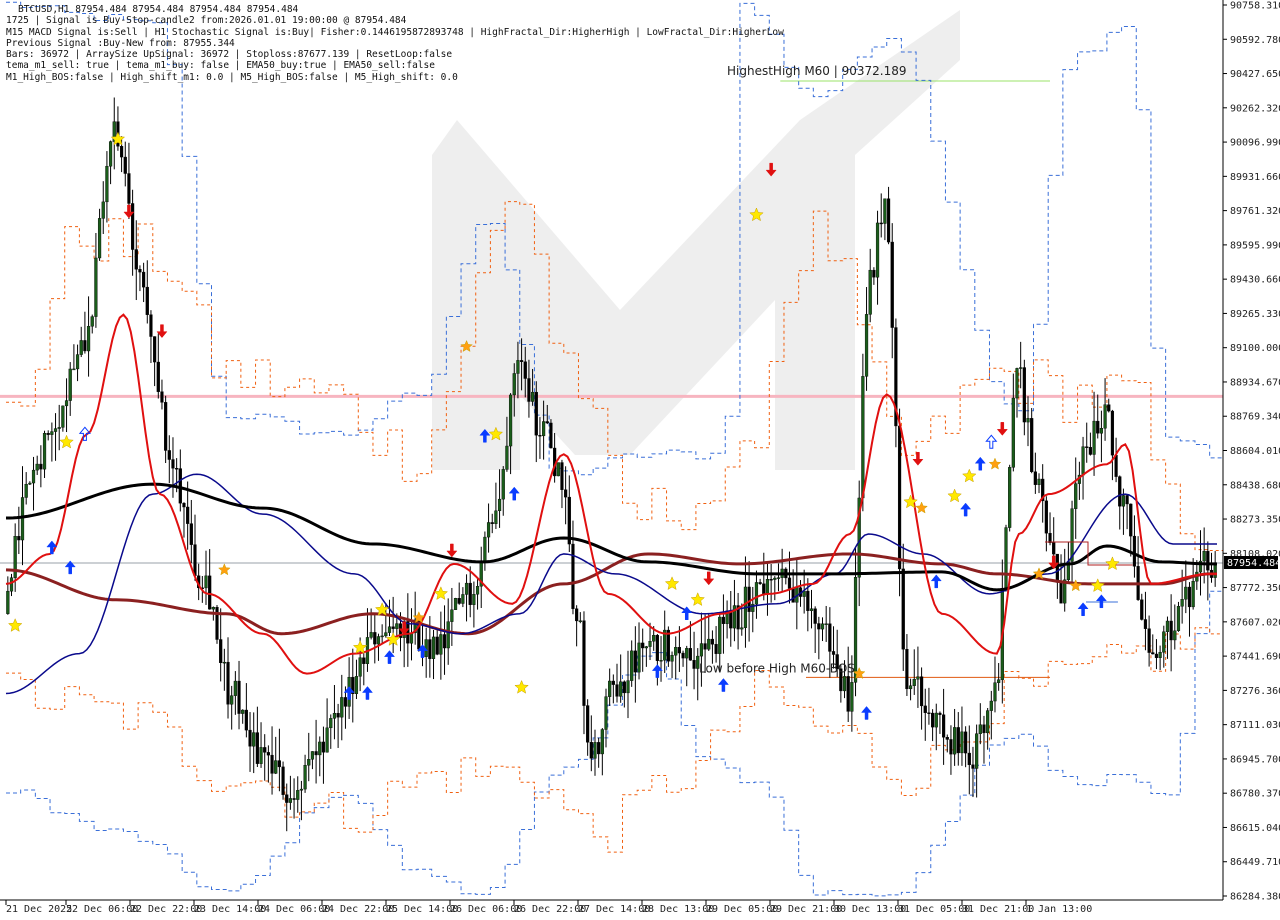  What do you see at coordinates (294, 909) in the screenshot?
I see `time-tick-label: 24 Dec 06:00` at bounding box center [294, 909].